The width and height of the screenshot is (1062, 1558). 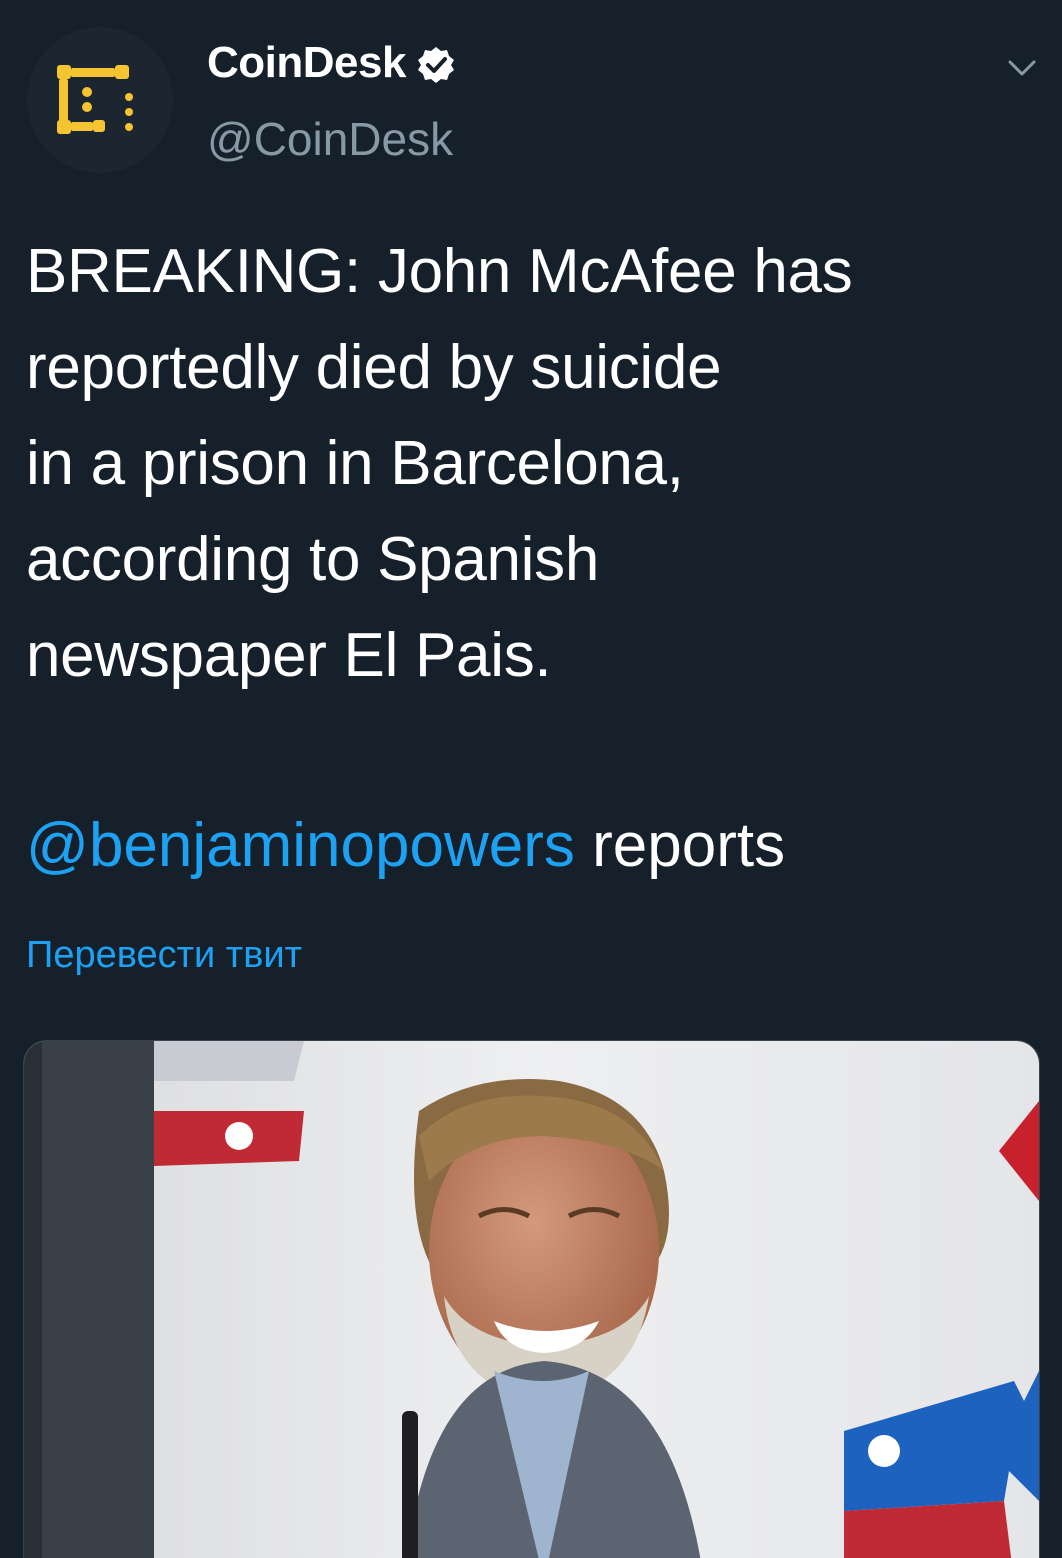 I want to click on tweet-text-line: according to Spanish, so click(x=313, y=559).